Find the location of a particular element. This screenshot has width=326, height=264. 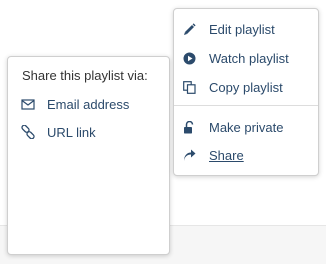

share-via-url-option: URL link is located at coordinates (58, 132).